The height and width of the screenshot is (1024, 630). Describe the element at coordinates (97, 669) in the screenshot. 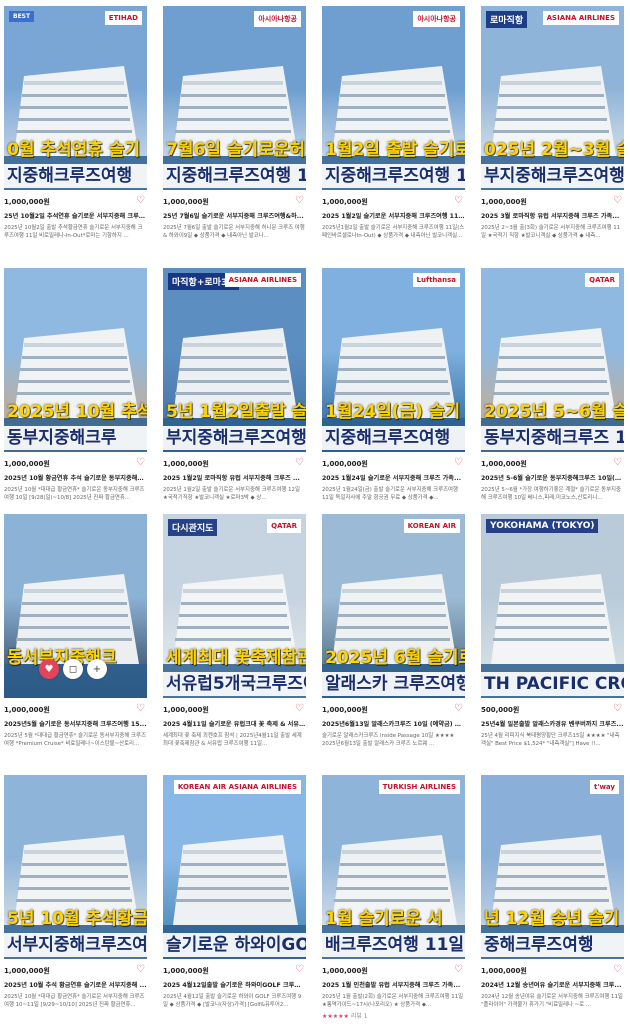

I see `plus-icon: +` at that location.